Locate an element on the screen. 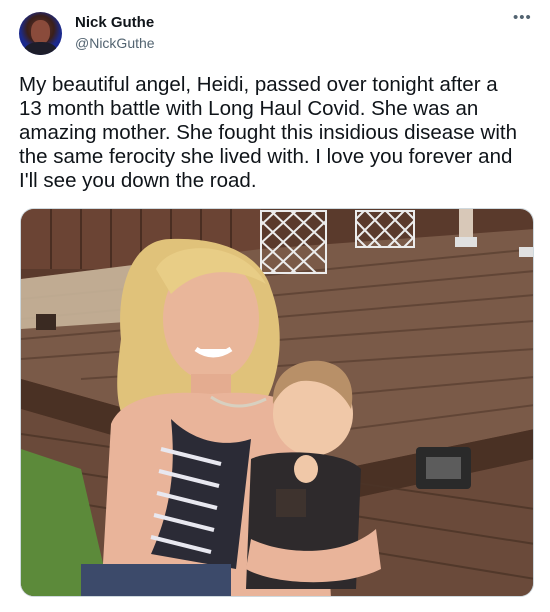 This screenshot has width=550, height=612. more-icon: ••• is located at coordinates (522, 17).